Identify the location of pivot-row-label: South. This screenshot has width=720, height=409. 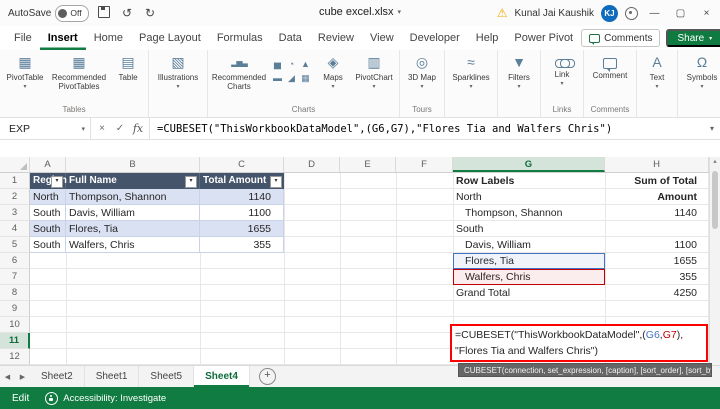
(529, 229).